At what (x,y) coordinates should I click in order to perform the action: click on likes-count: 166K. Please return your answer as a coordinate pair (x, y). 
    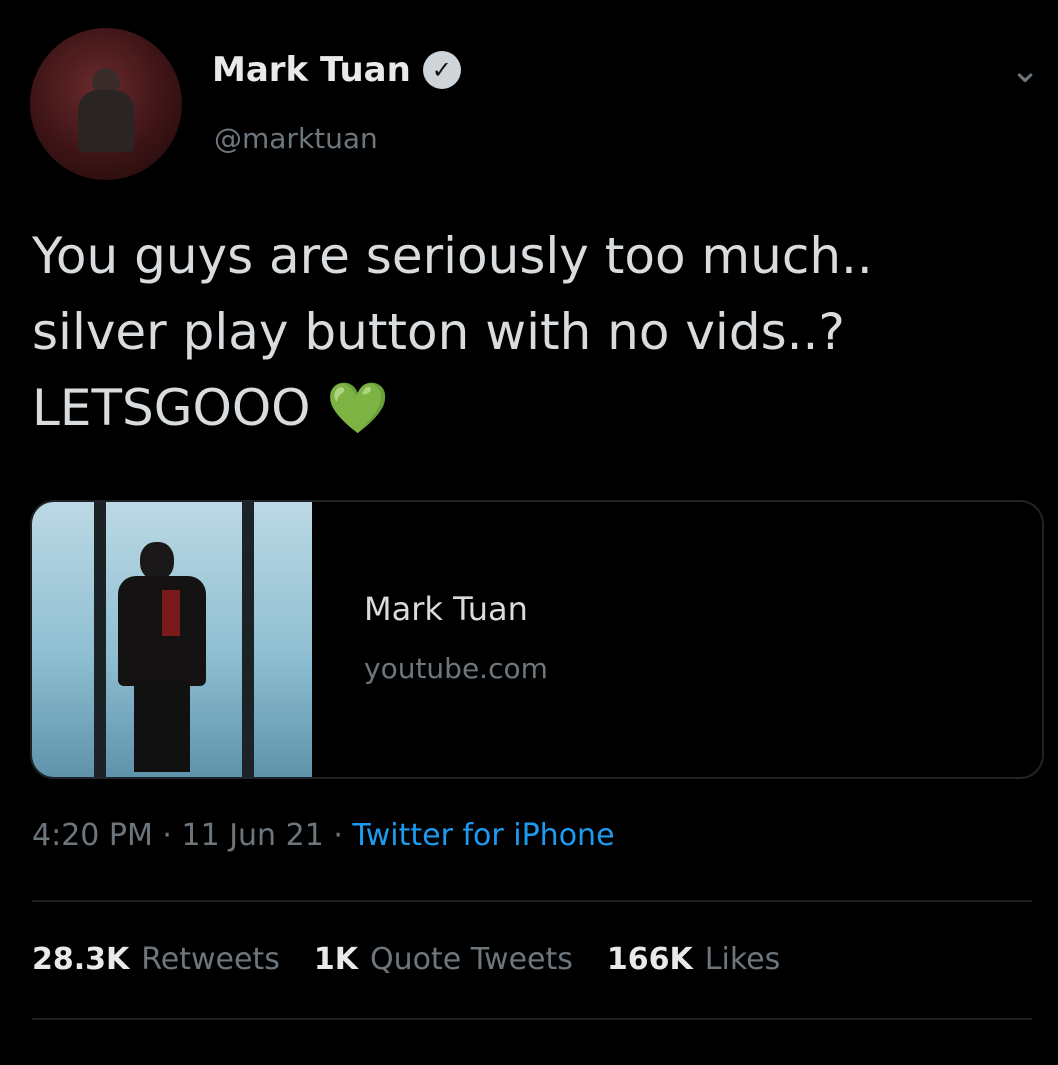
    Looking at the image, I should click on (649, 959).